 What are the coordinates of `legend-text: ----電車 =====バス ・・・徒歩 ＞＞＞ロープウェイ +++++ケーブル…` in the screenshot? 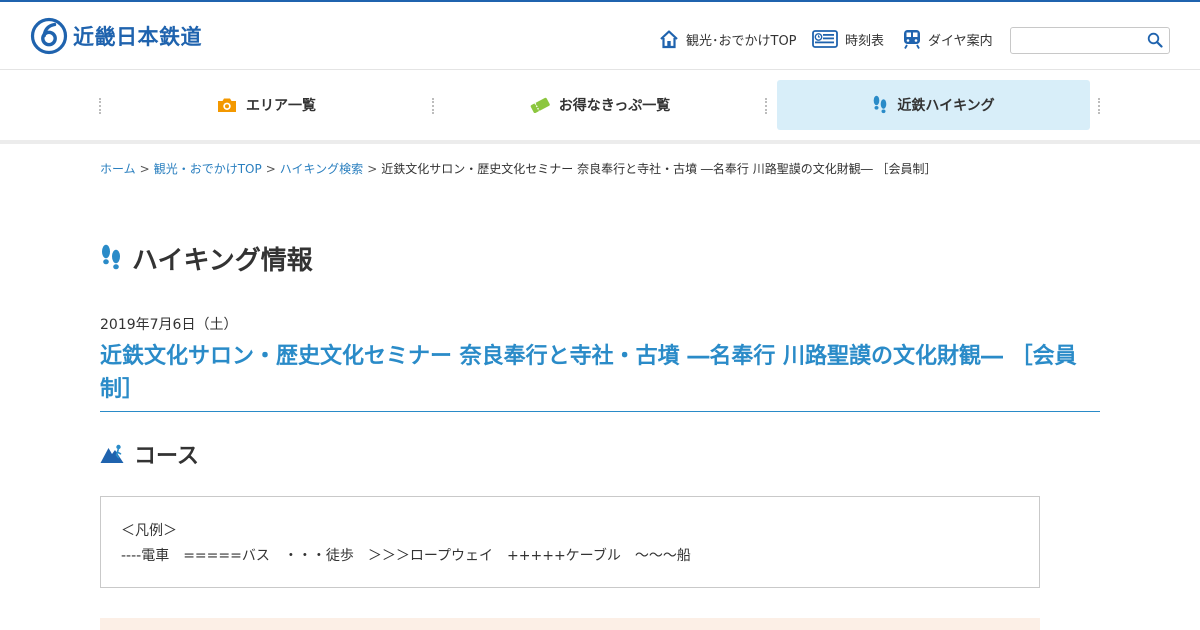 It's located at (406, 556).